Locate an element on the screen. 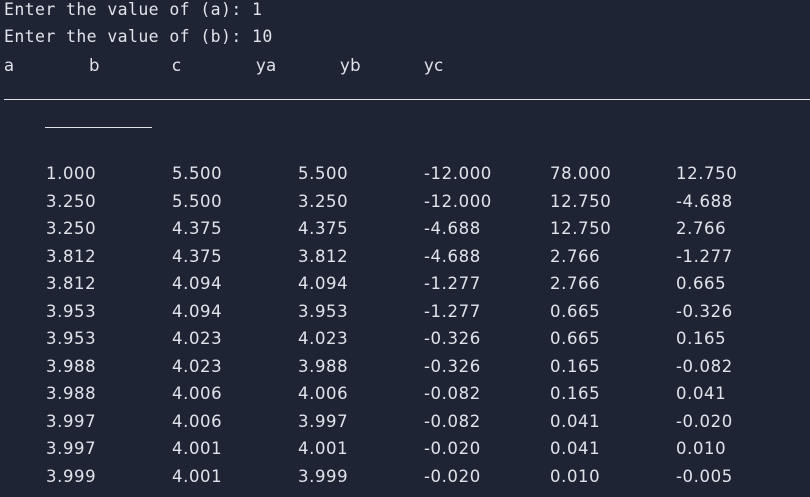 This screenshot has height=497, width=810. table-row: 3.953 4.094 3.953 -1.277 0.665 -0.326 is located at coordinates (405, 316).